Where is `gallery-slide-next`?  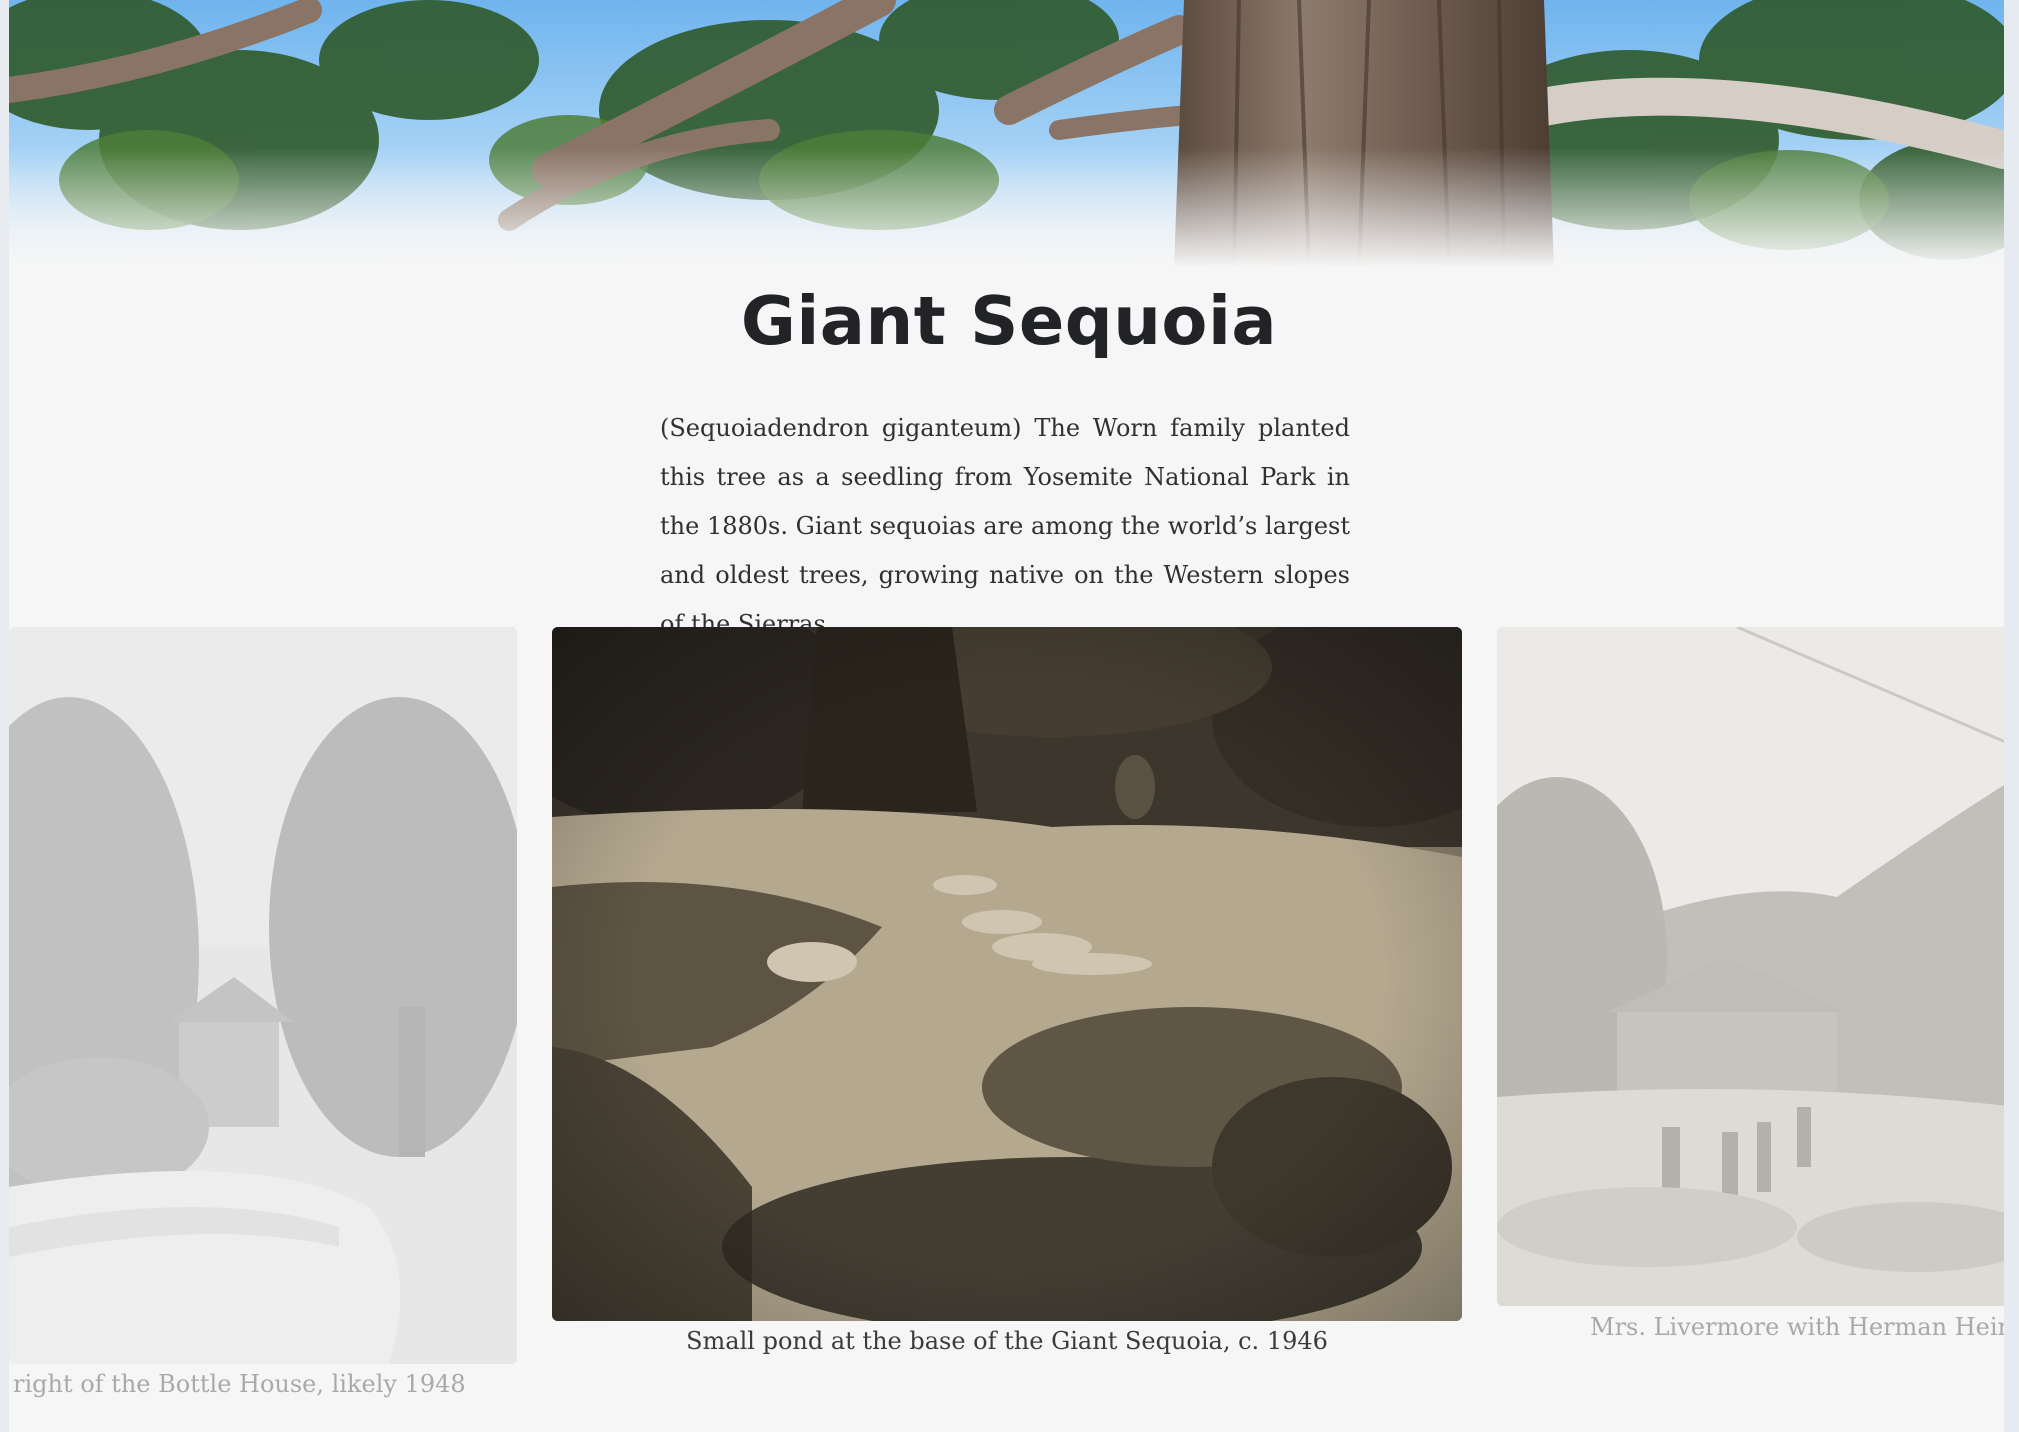
gallery-slide-next is located at coordinates (1750, 966).